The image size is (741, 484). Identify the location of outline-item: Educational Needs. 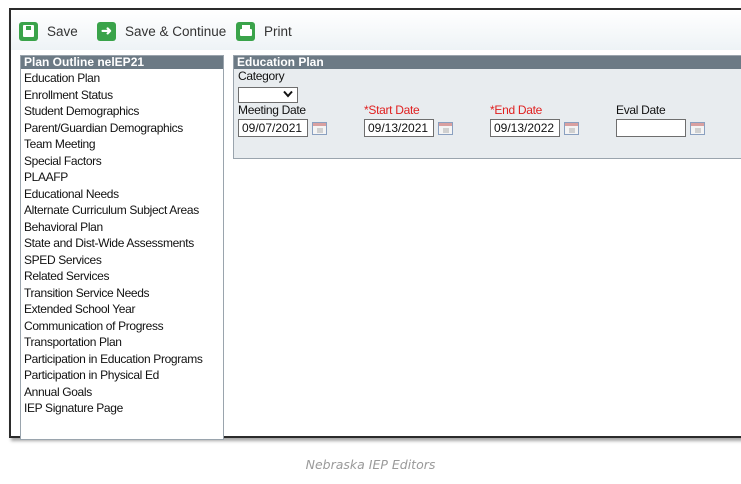
(123, 194).